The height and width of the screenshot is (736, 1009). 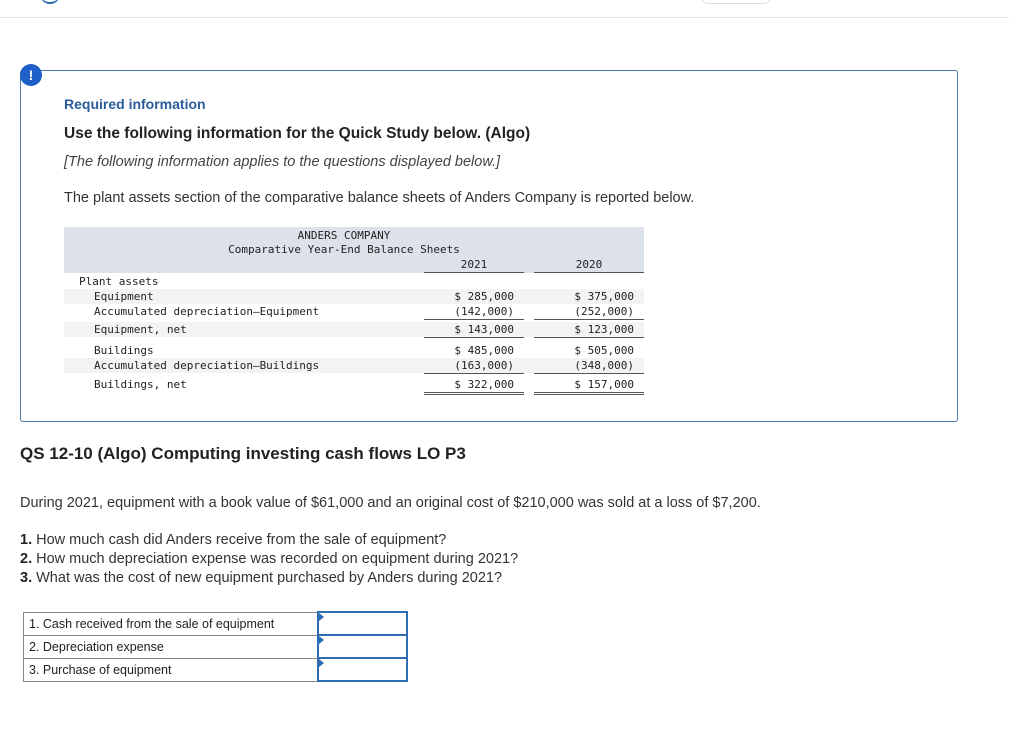 I want to click on answer-row: 2. Depreciation expense, so click(x=215, y=646).